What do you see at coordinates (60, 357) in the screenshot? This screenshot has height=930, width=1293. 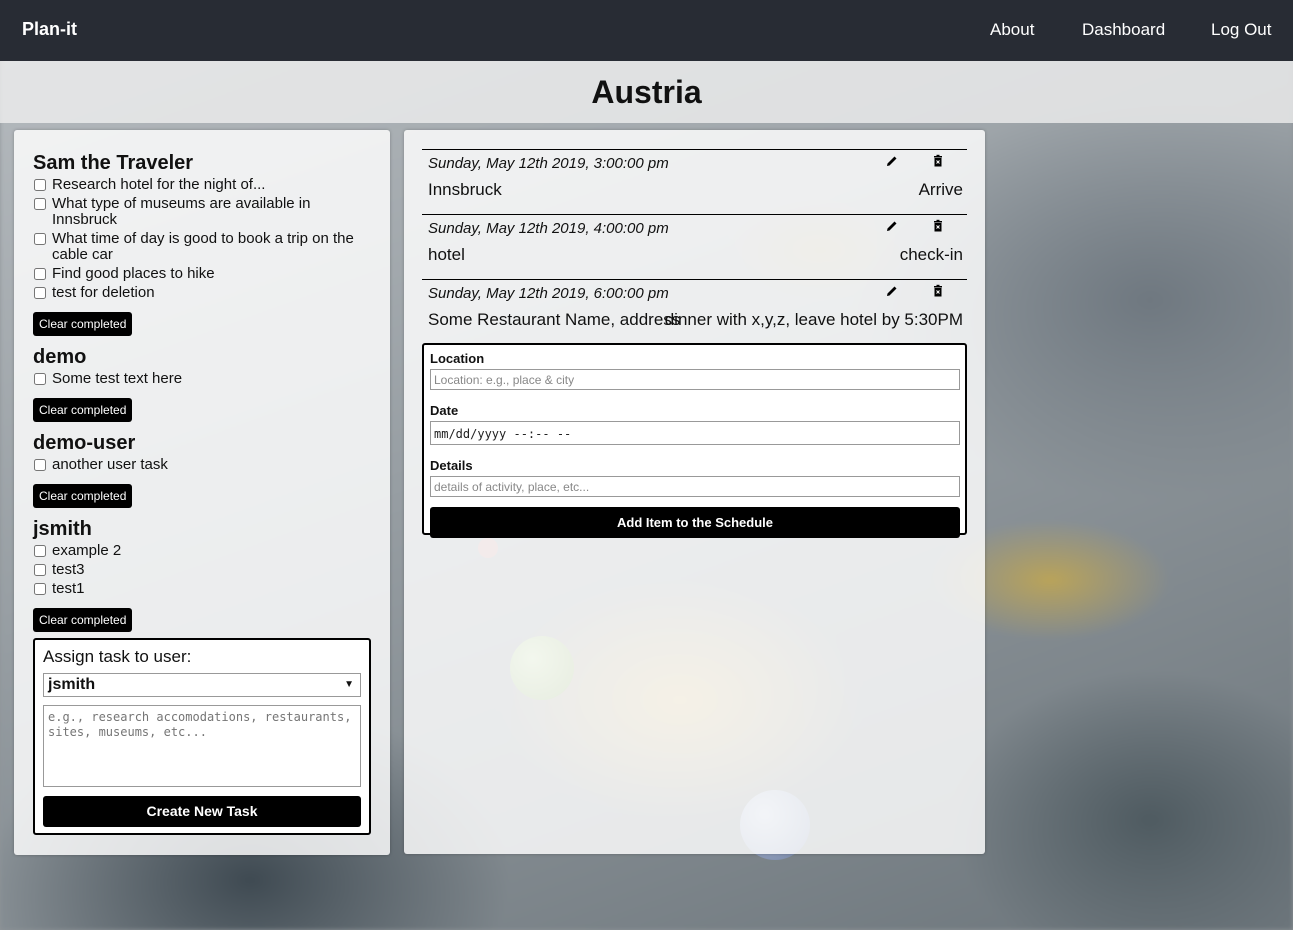 I see `user-name: demo` at bounding box center [60, 357].